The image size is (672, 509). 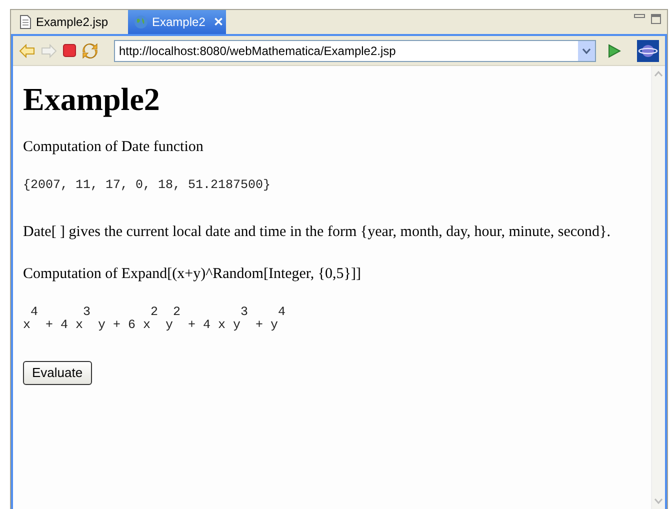 What do you see at coordinates (317, 232) in the screenshot?
I see `paragraph: Date[ ] gives the current local date and time in the form {year, month, day, hour, minute, second}.` at bounding box center [317, 232].